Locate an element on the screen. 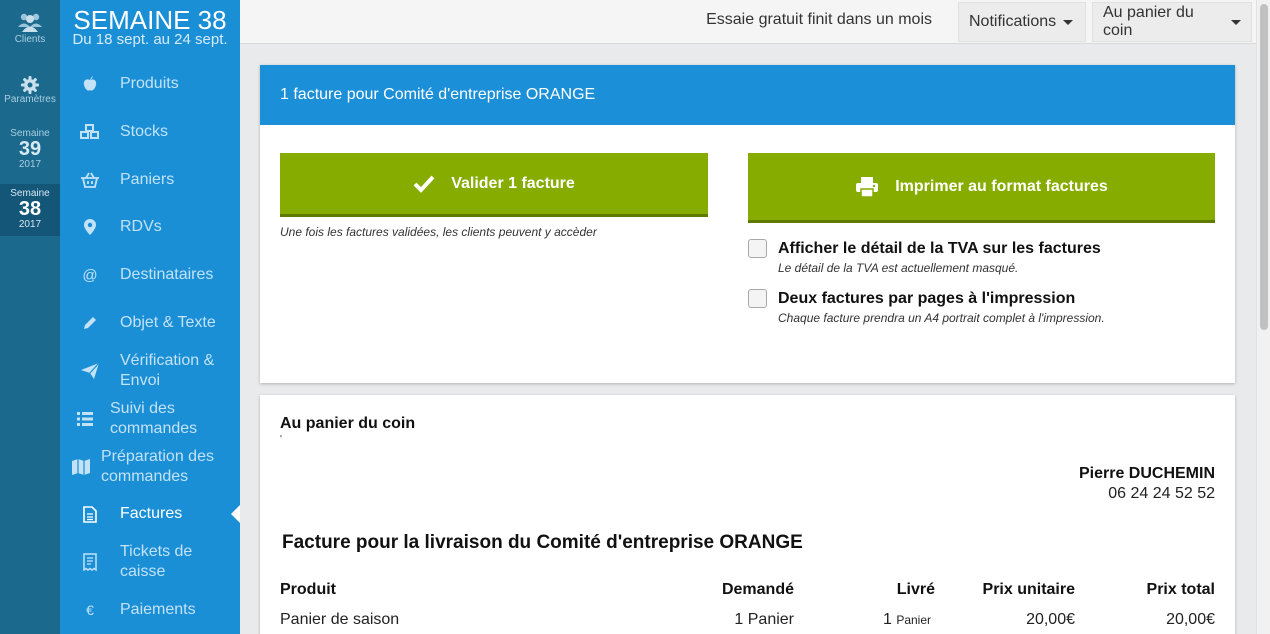  sidebar-item-objet-texte: Objet & Texte is located at coordinates (150, 323).